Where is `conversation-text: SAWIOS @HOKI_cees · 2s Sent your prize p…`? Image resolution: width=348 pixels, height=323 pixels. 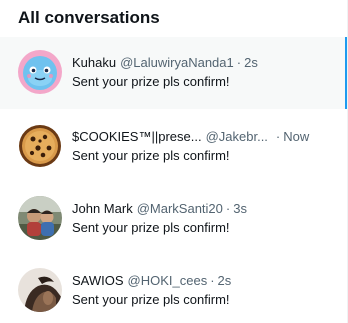
conversation-text: SAWIOS @HOKI_cees · 2s Sent your prize p… is located at coordinates (199, 290).